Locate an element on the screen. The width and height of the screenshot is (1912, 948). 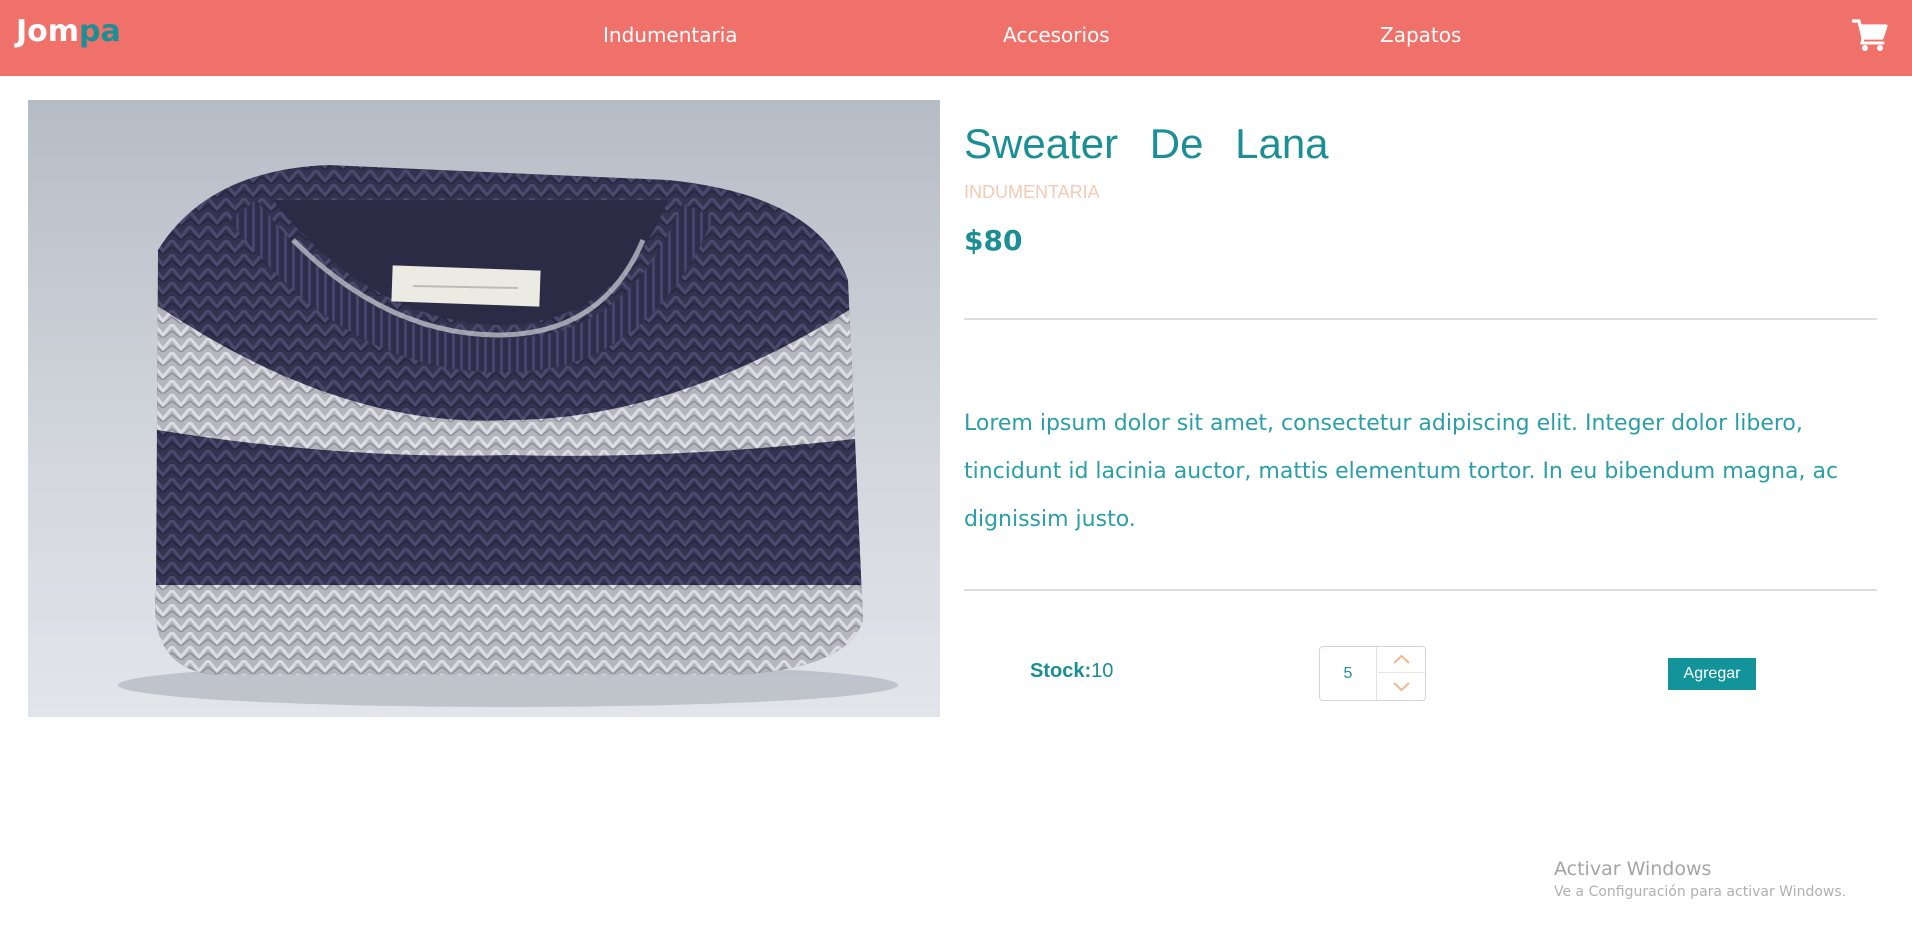
nav-link-indumentaria: Indumentaria is located at coordinates (670, 35).